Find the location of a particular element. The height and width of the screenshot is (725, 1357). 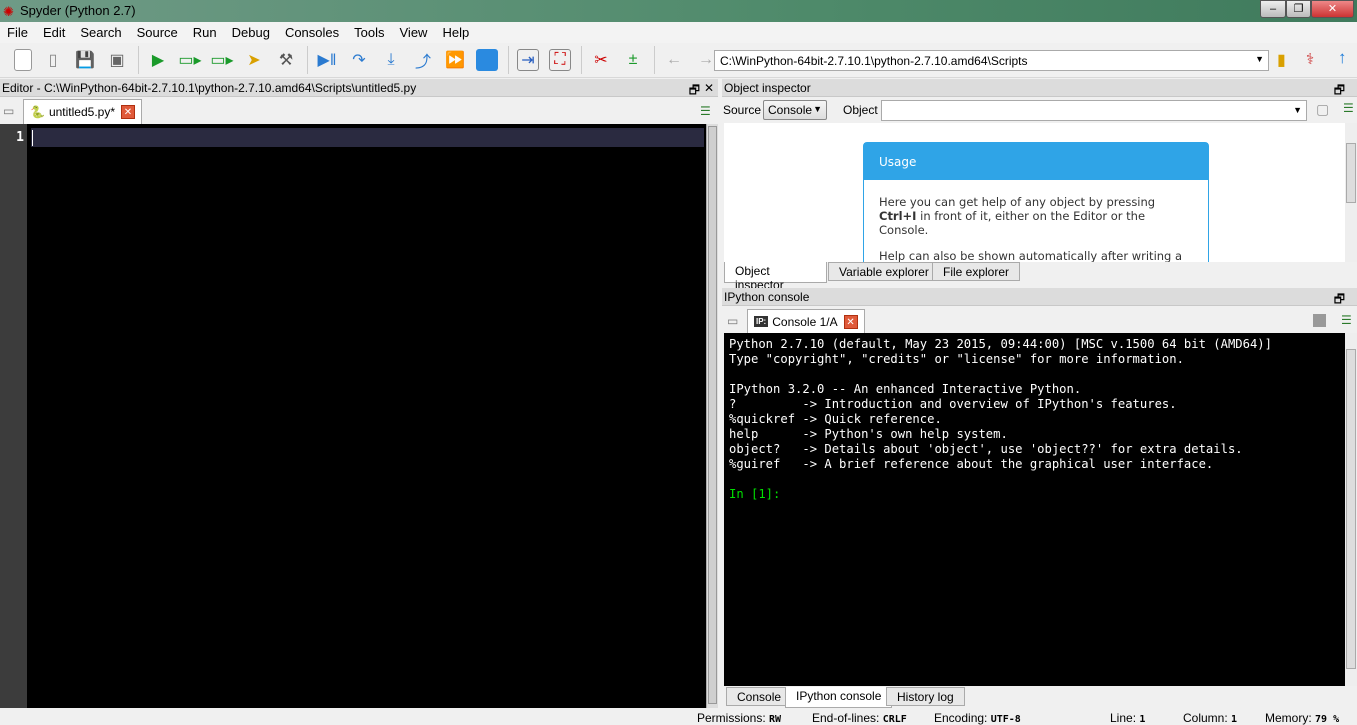

console-tab: IP: Console 1/A ✕ is located at coordinates (806, 321).